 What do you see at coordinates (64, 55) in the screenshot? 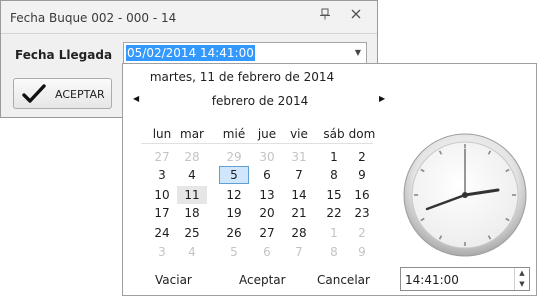
I see `arrival-date-label: Fecha Llegada` at bounding box center [64, 55].